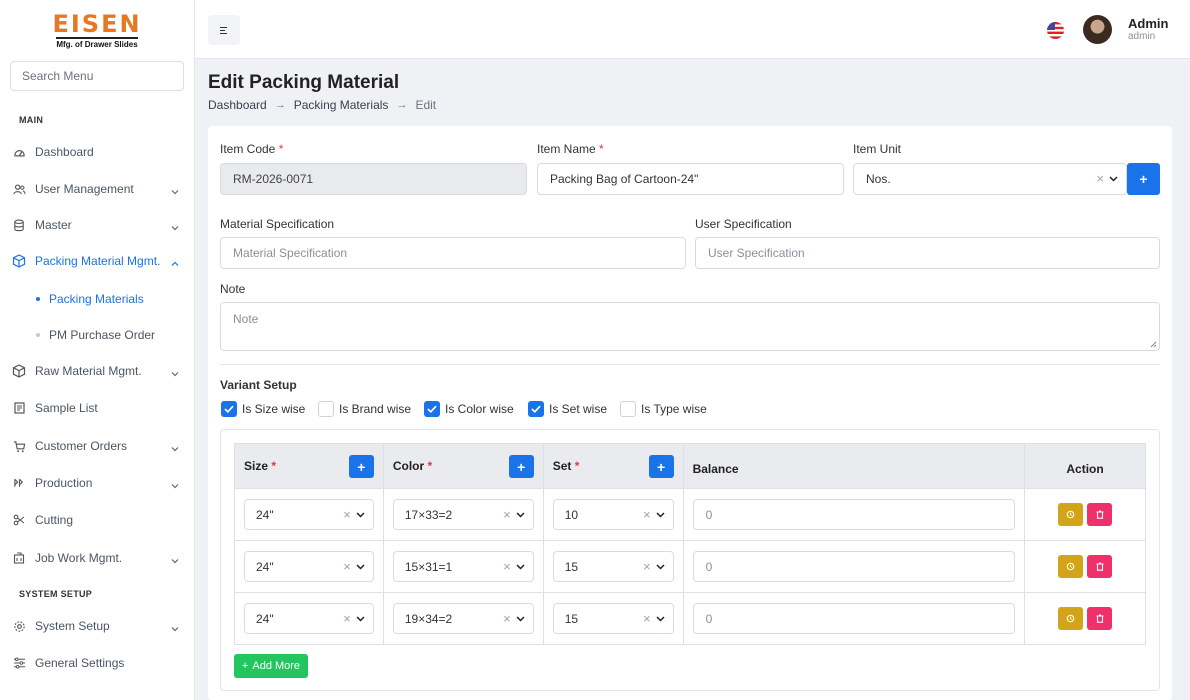 This screenshot has width=1190, height=700. Describe the element at coordinates (463, 566) in the screenshot. I see `color-select: 15×31=1 ×` at that location.